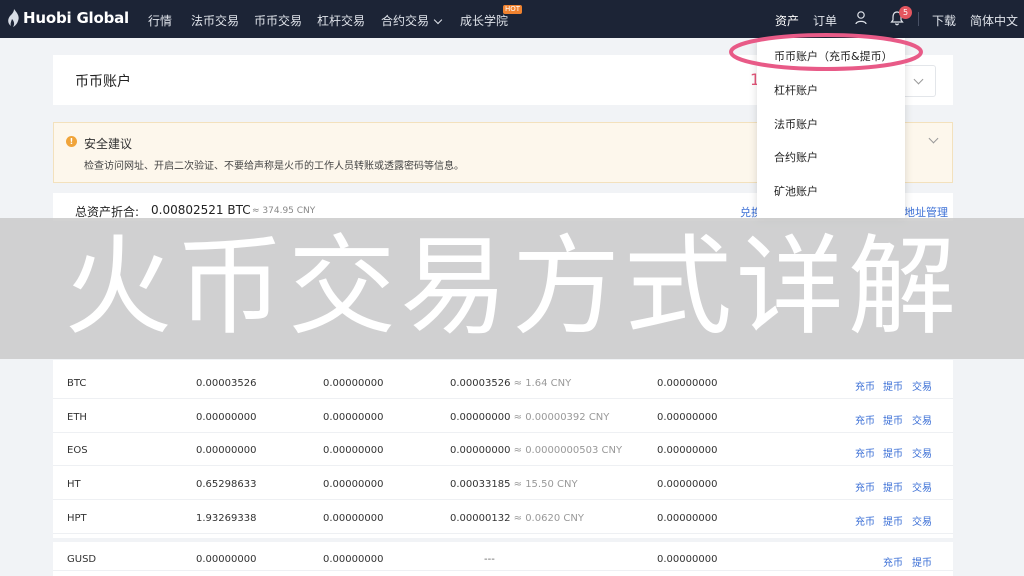 The image size is (1024, 576). I want to click on cny-estimate: ≈ 0.0000000503 CNY, so click(568, 450).